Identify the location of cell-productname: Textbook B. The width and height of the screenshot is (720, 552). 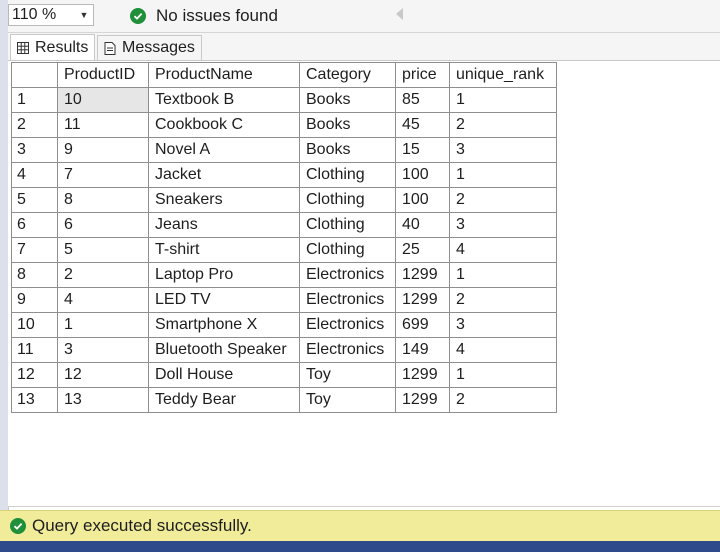
(224, 100).